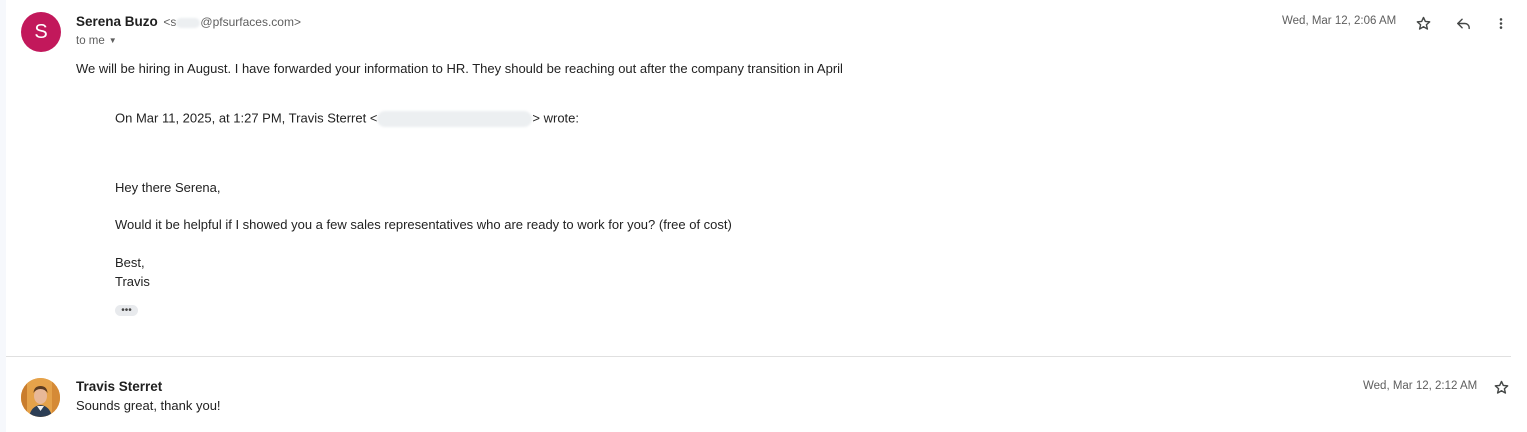  What do you see at coordinates (1339, 21) in the screenshot?
I see `message-date: Wed, Mar 12, 2:06 AM` at bounding box center [1339, 21].